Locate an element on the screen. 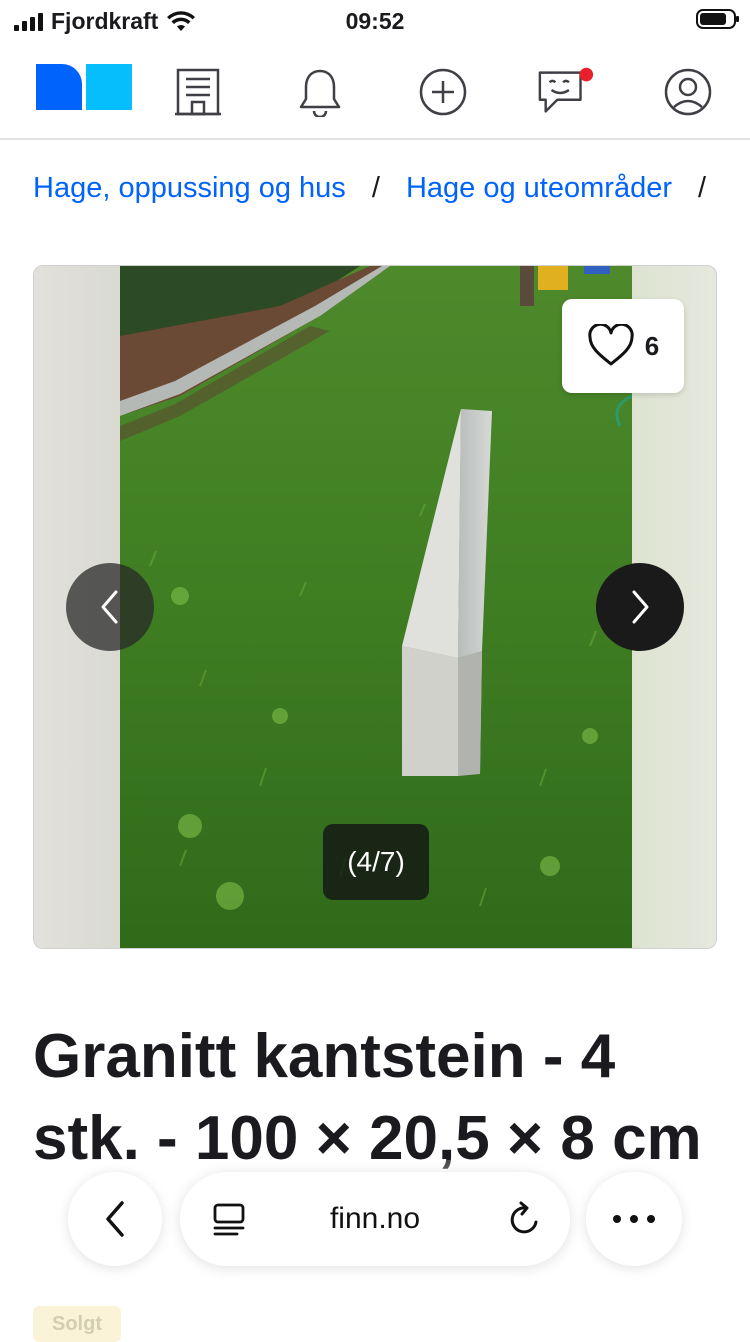 This screenshot has width=750, height=1342. status-bar: Fjordkraft 09:52 is located at coordinates (375, 22).